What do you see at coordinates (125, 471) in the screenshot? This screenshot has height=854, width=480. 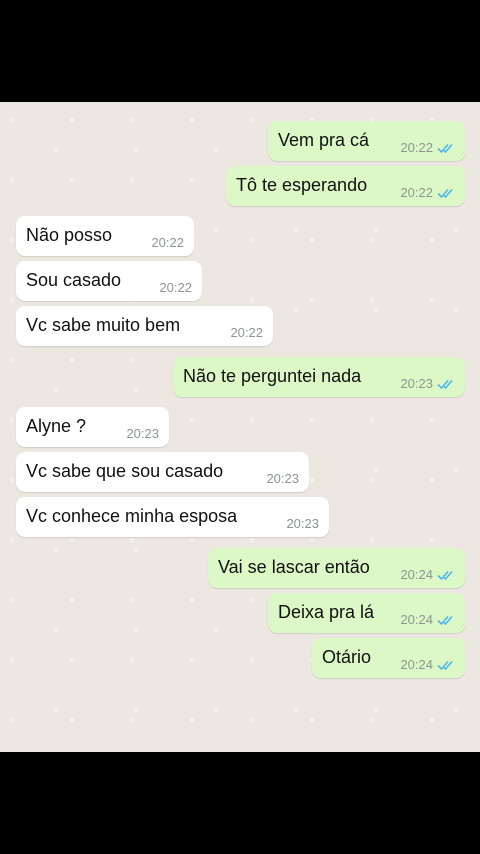 I see `message-text: Vc sabe que sou casado` at bounding box center [125, 471].